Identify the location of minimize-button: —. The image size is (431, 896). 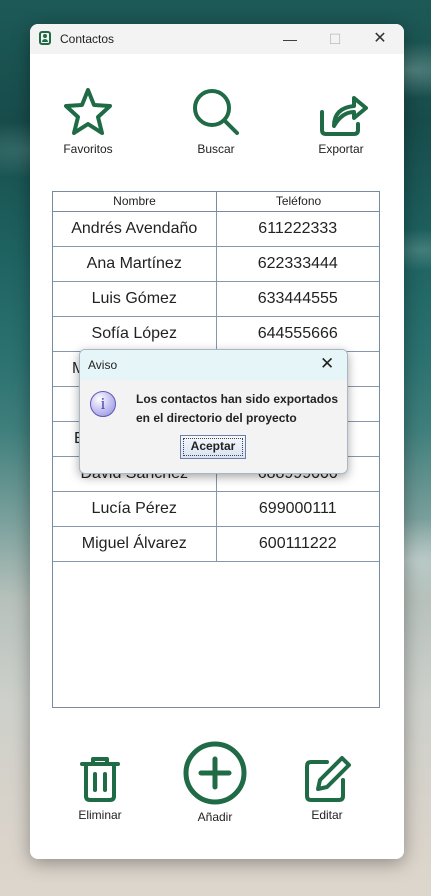
(290, 39).